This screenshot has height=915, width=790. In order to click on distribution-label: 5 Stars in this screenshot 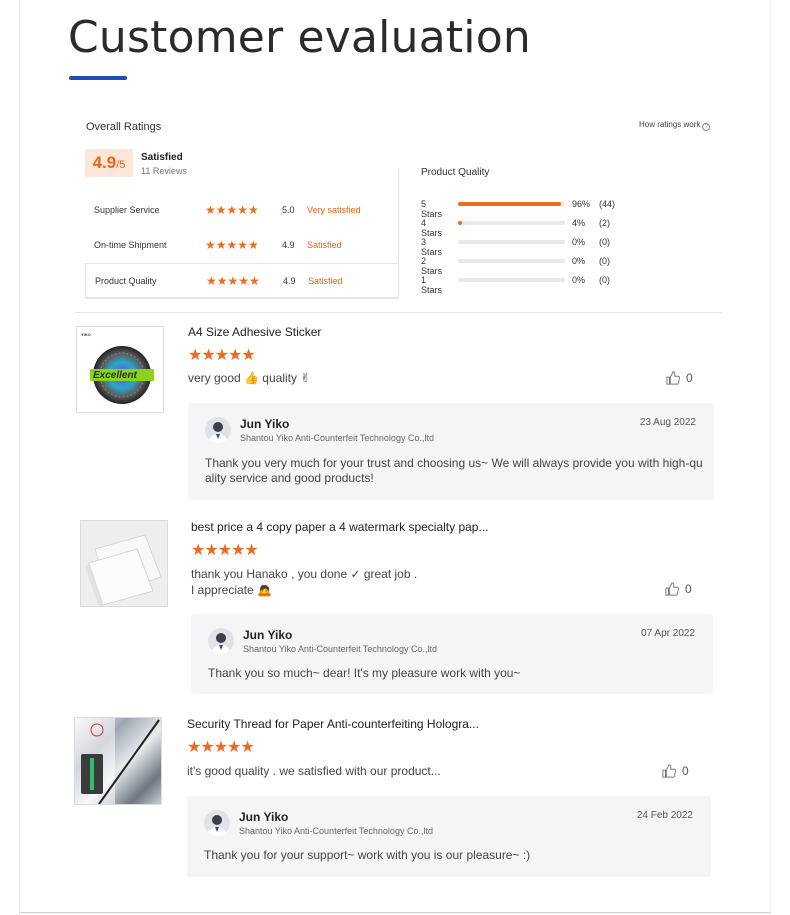, I will do `click(432, 209)`.